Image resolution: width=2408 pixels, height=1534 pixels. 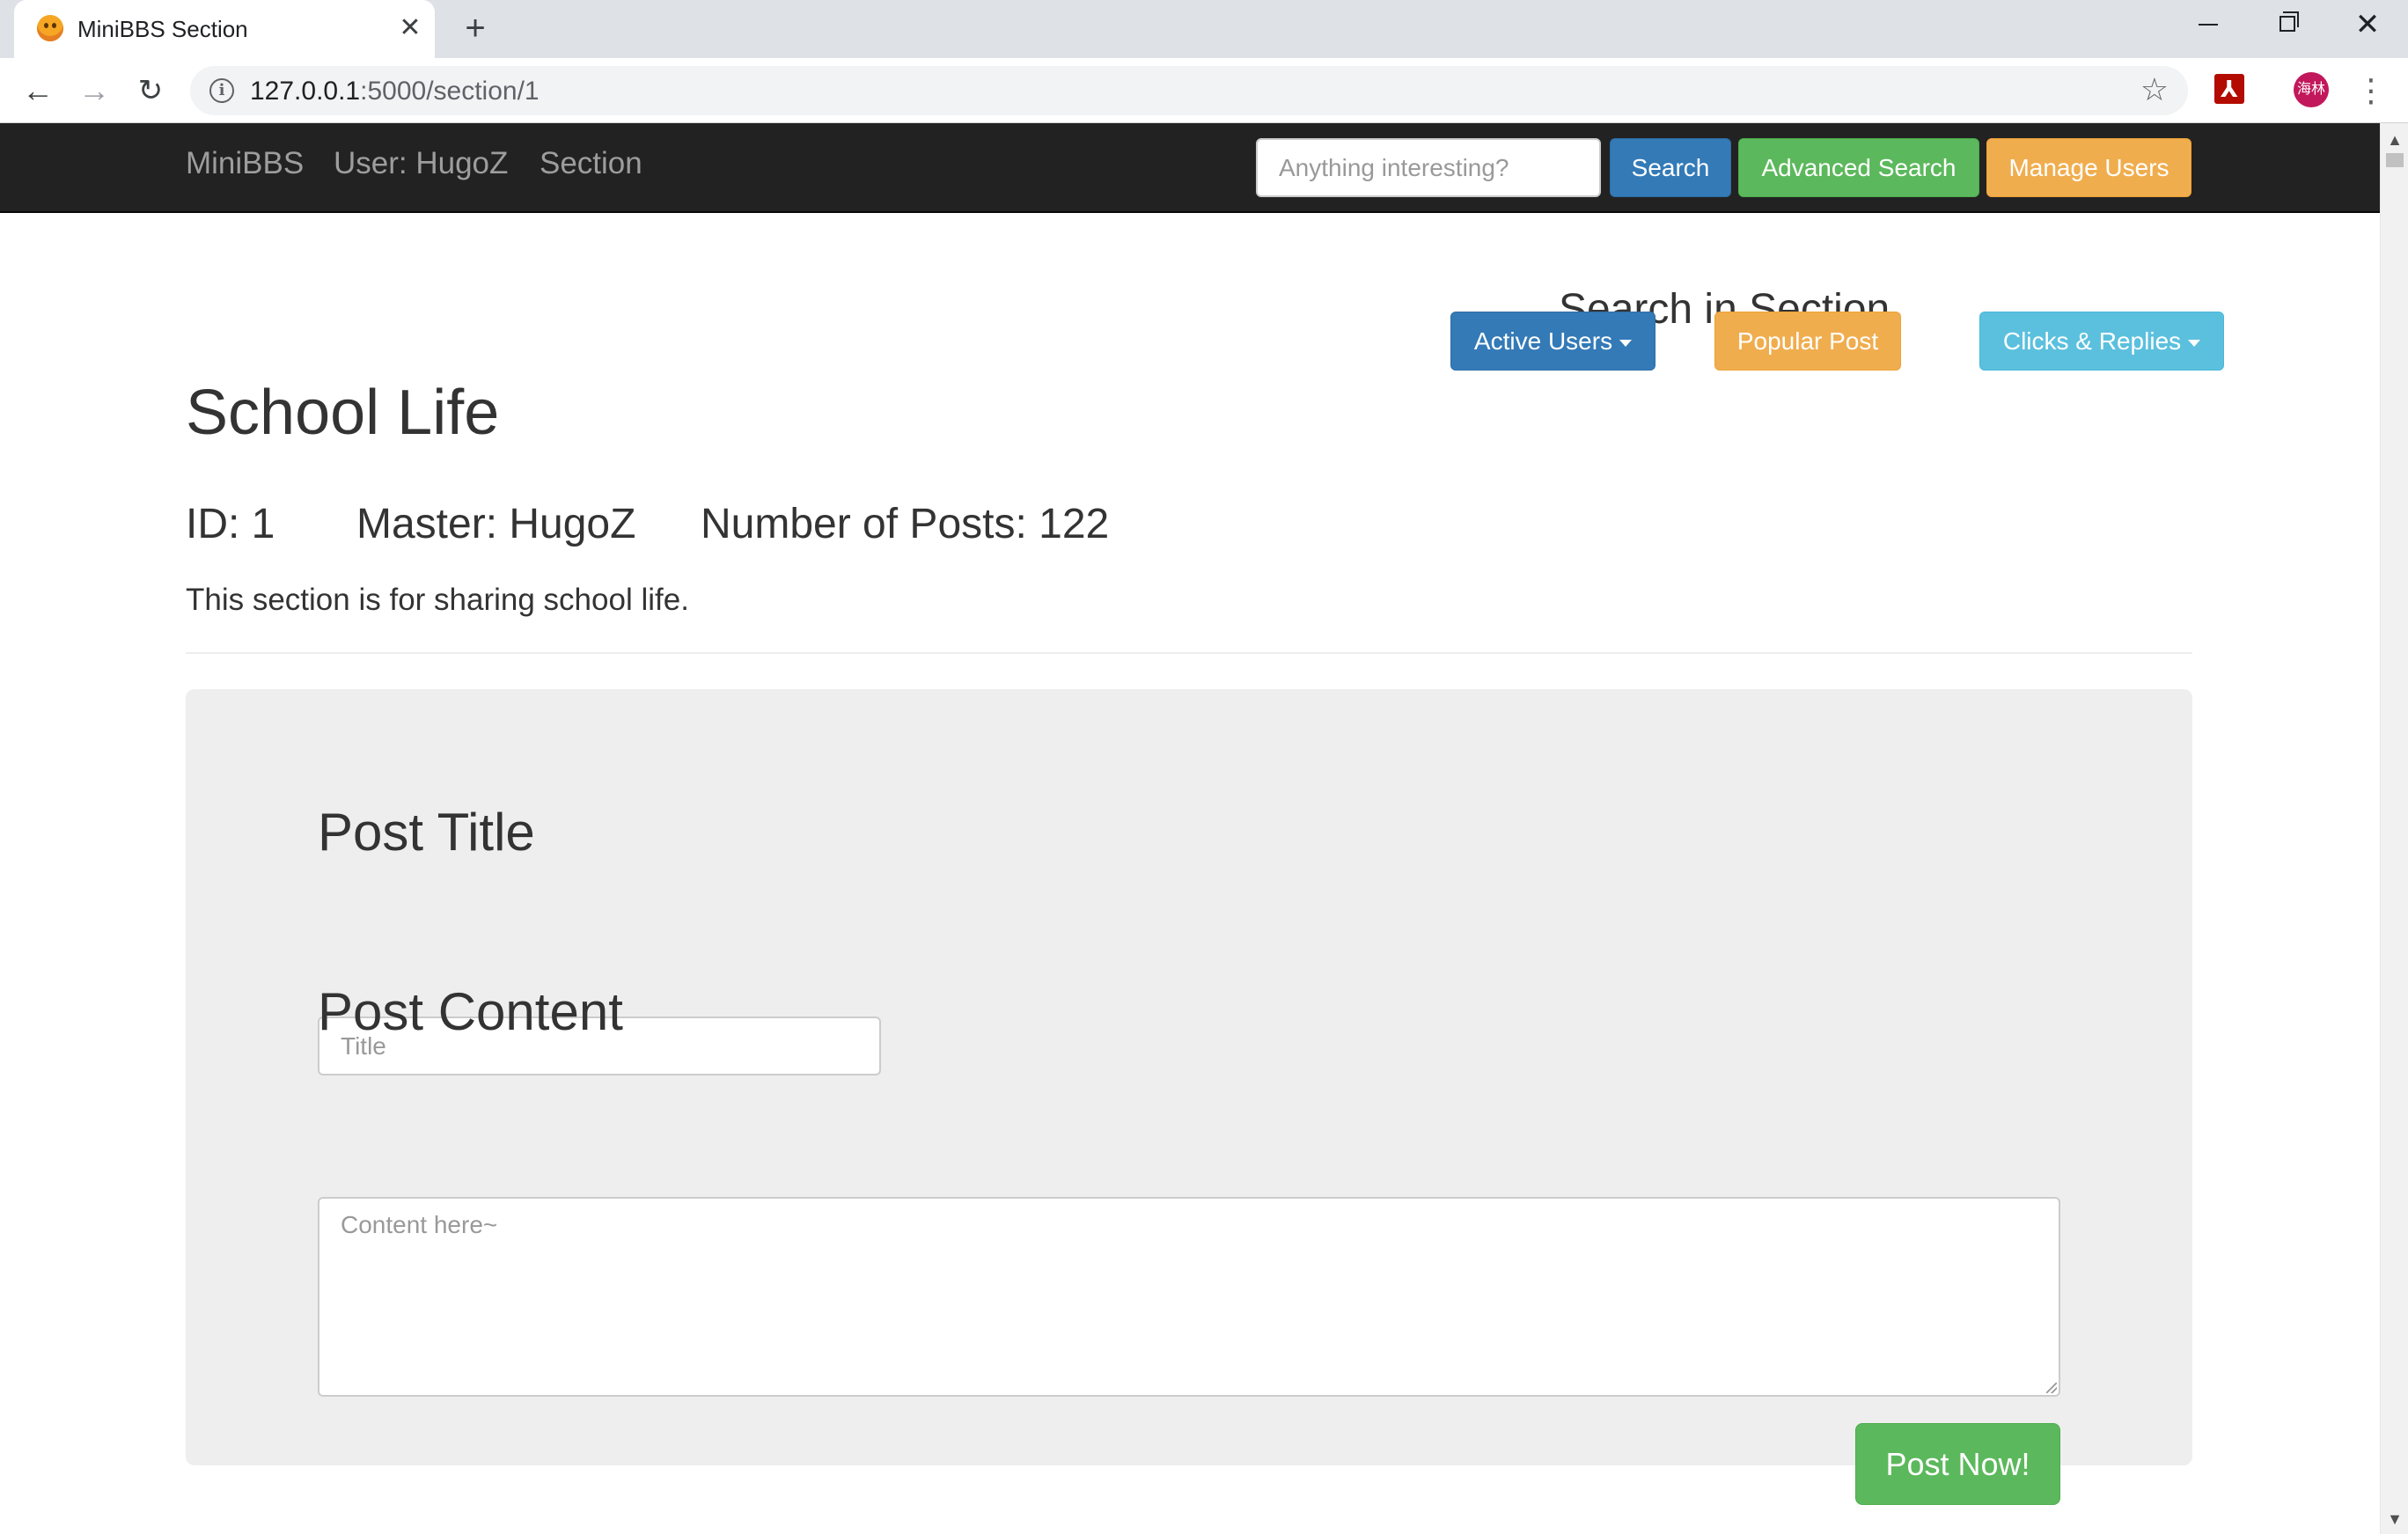 I want to click on site-favicon-icon, so click(x=50, y=28).